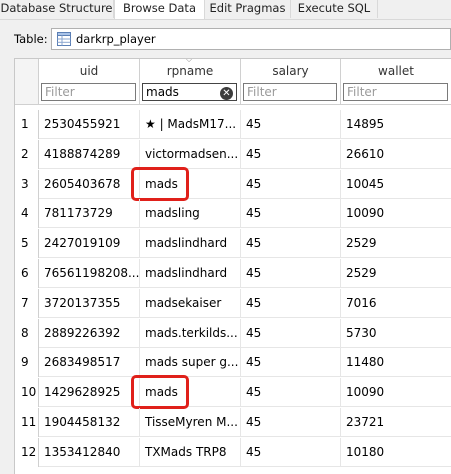 Image resolution: width=451 pixels, height=474 pixels. I want to click on row-number: 12, so click(27, 452).